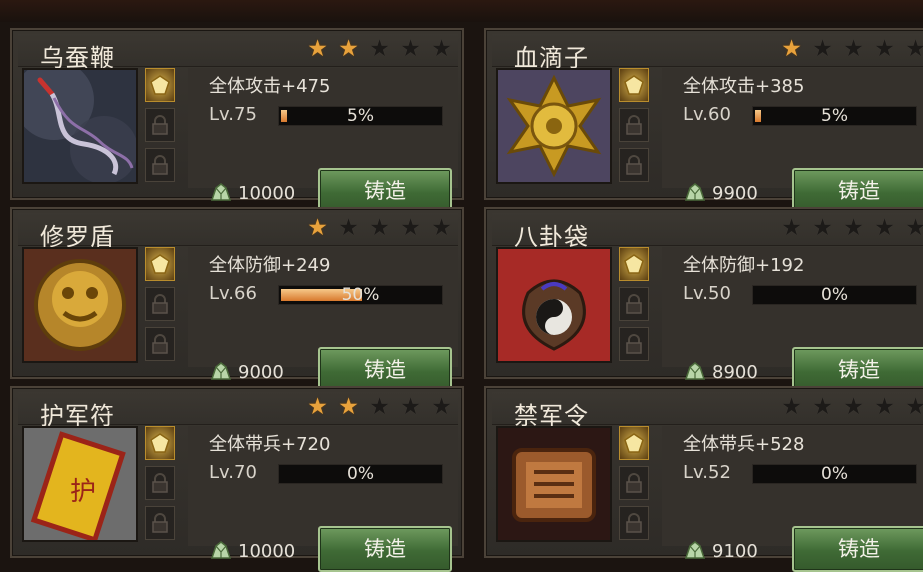 The width and height of the screenshot is (923, 572). What do you see at coordinates (735, 372) in the screenshot?
I see `forge-cost: 8900` at bounding box center [735, 372].